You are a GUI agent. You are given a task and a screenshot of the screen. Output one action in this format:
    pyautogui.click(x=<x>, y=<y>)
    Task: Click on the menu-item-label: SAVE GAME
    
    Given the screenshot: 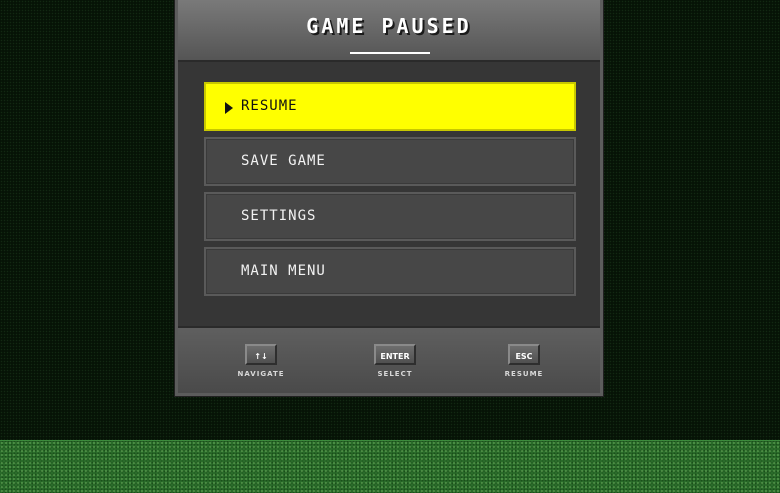 What is the action you would take?
    pyautogui.click(x=283, y=161)
    